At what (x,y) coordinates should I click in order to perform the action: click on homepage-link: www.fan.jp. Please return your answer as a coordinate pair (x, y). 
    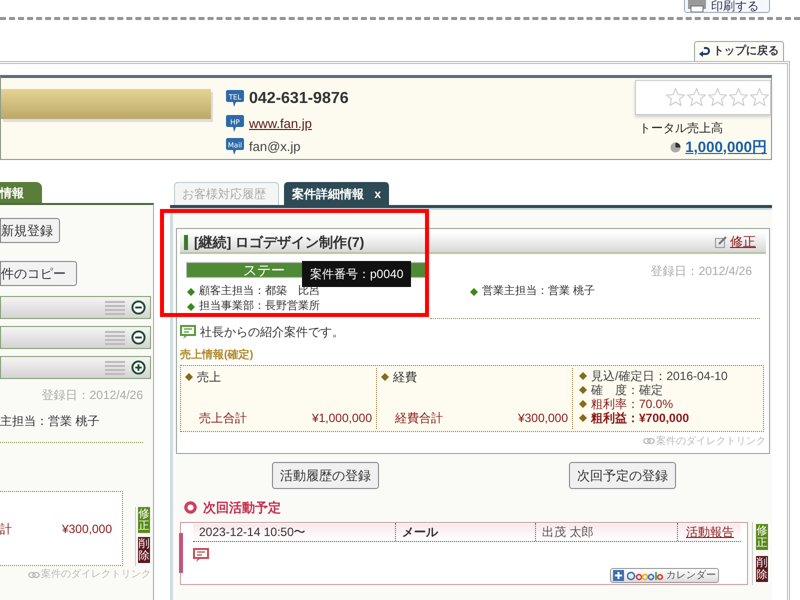
    Looking at the image, I should click on (280, 124).